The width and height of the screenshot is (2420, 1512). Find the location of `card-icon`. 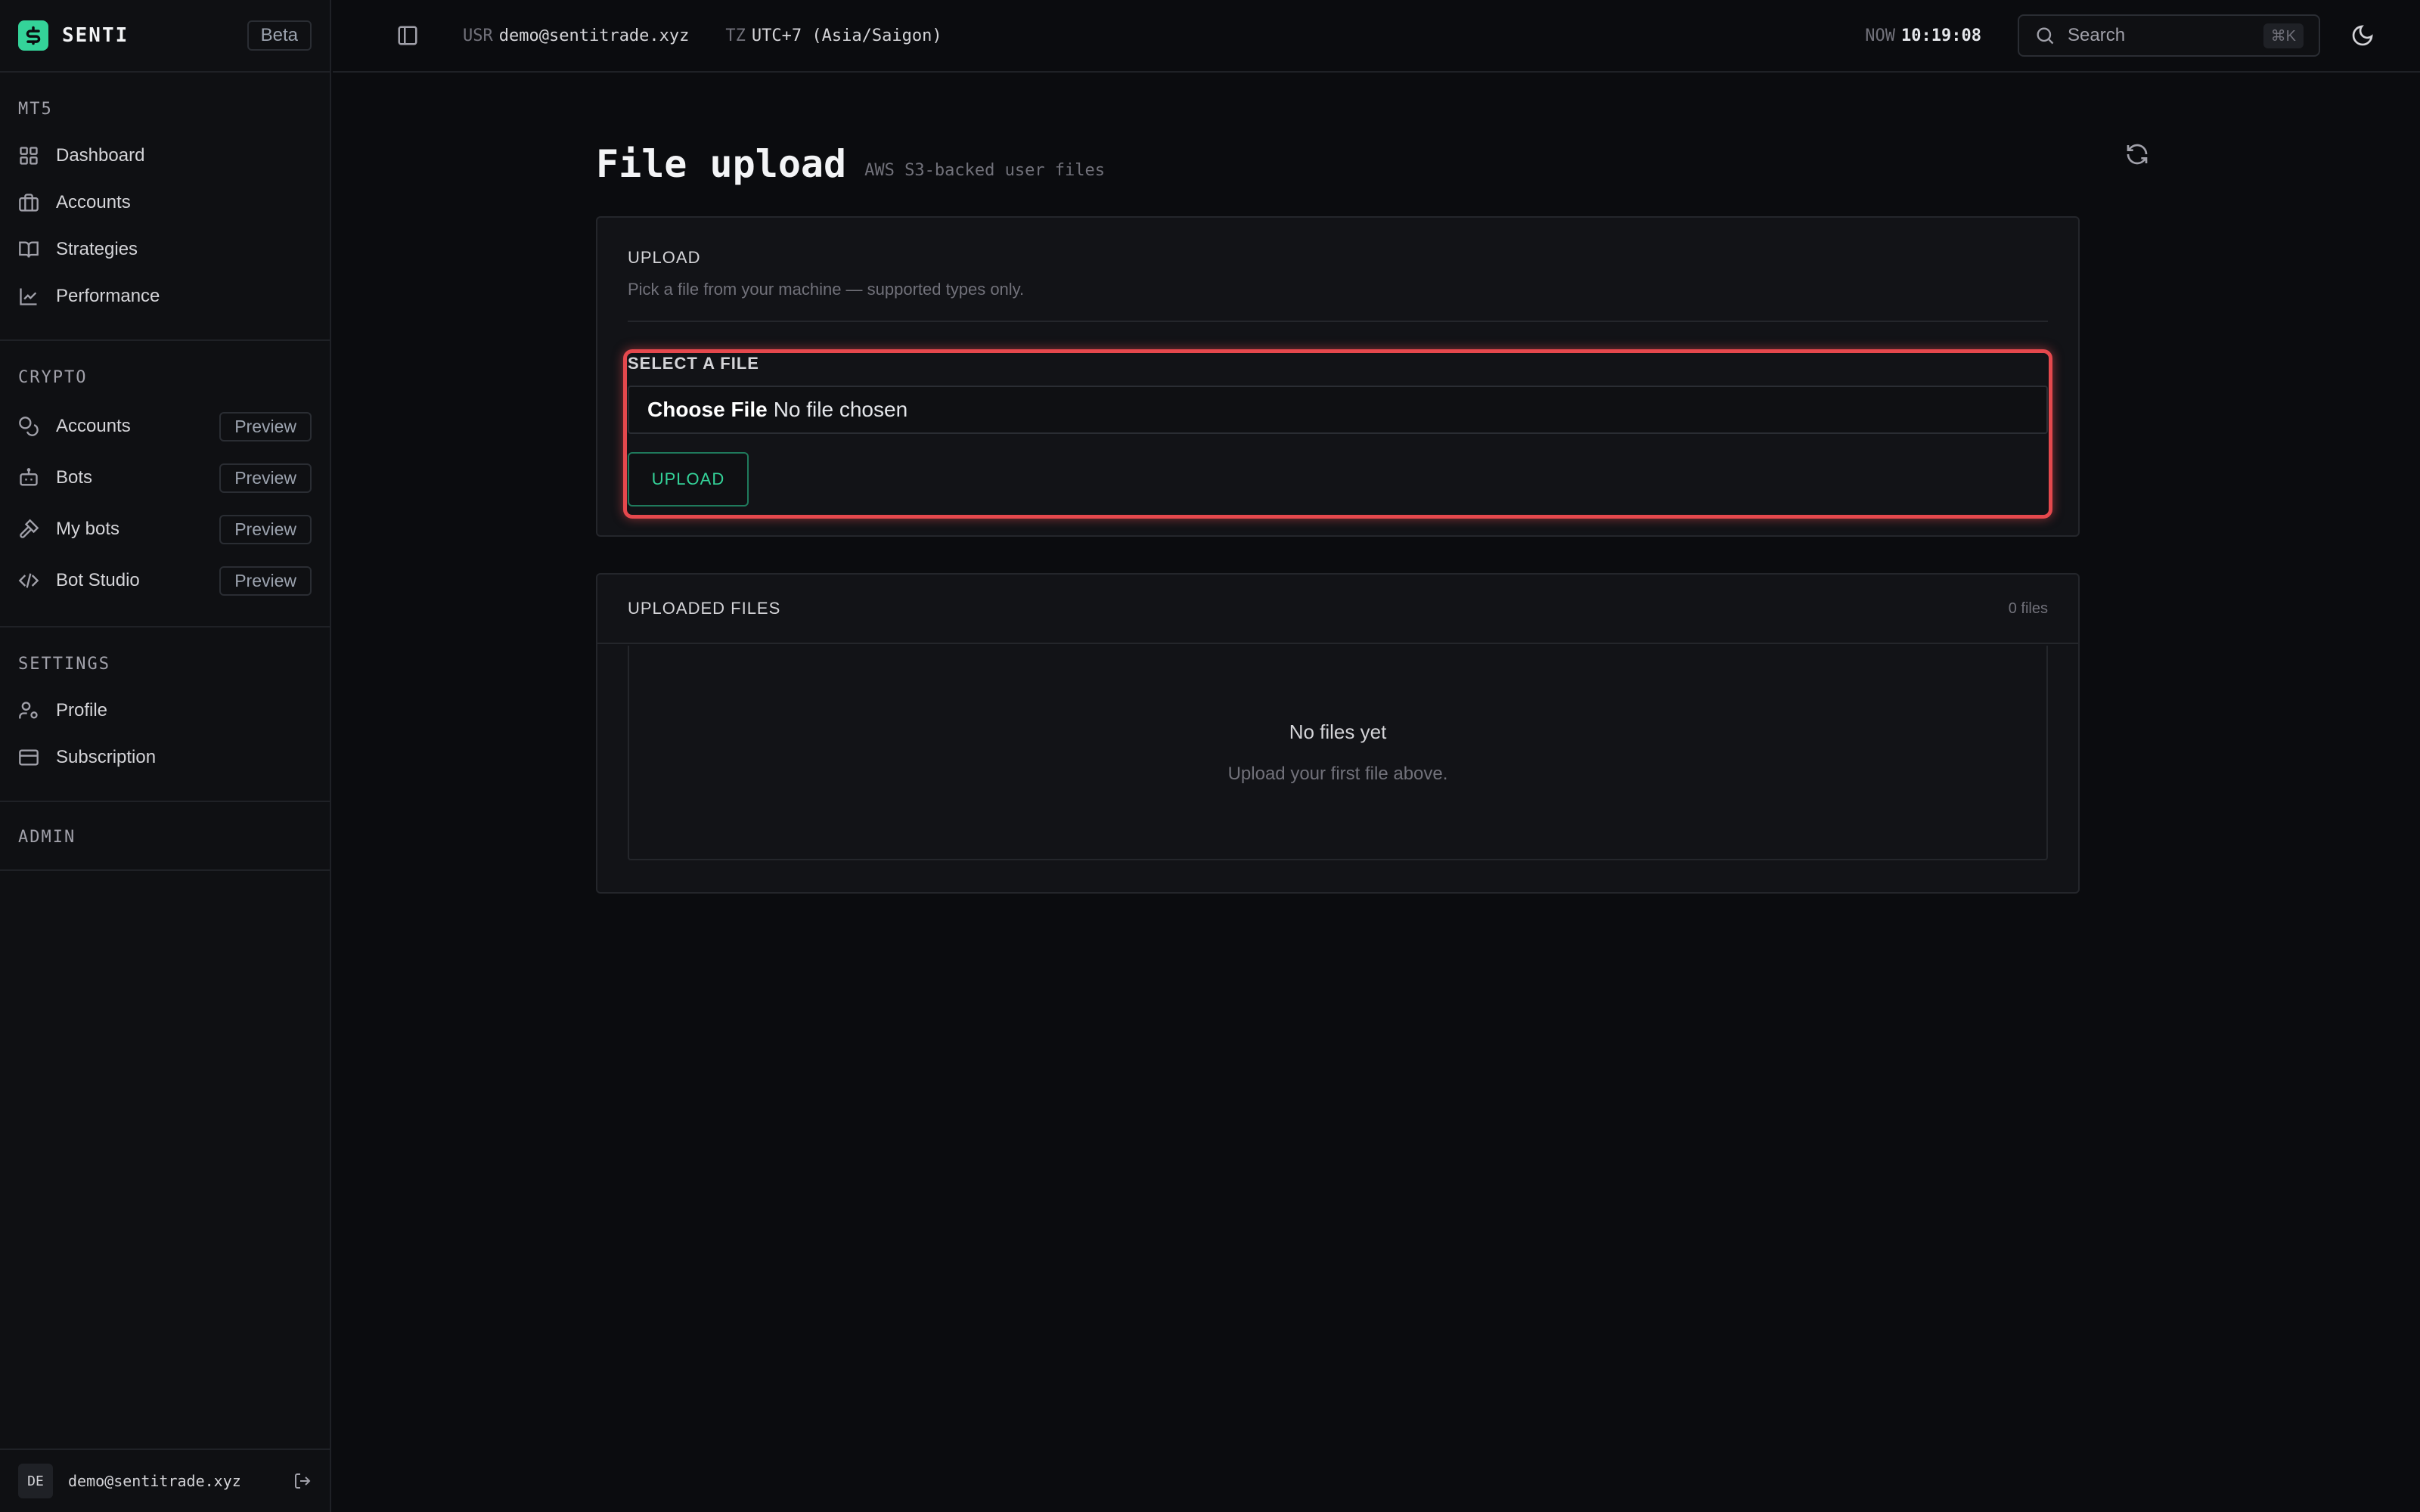

card-icon is located at coordinates (29, 757).